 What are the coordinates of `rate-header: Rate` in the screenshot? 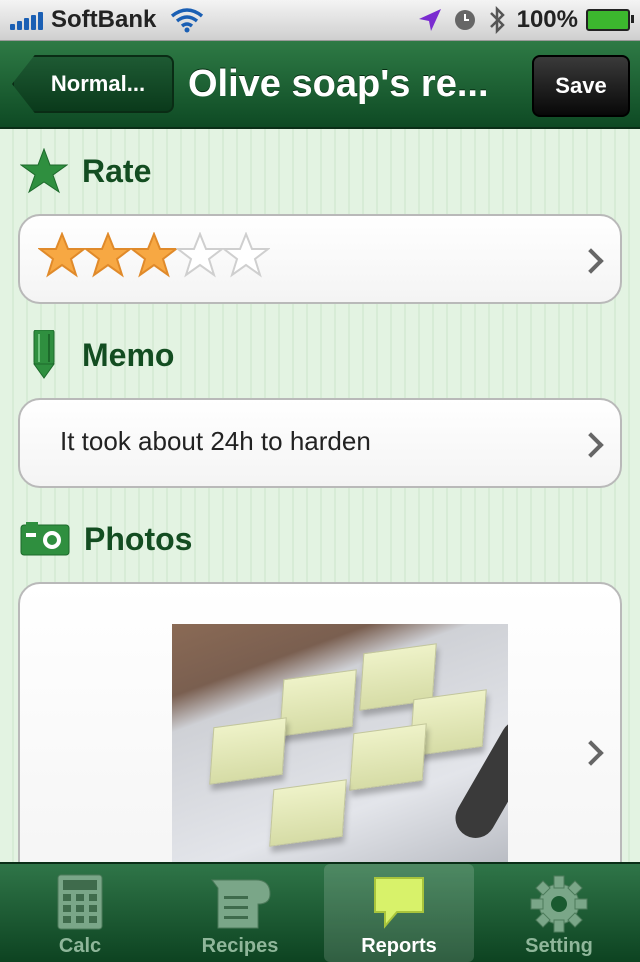 It's located at (85, 171).